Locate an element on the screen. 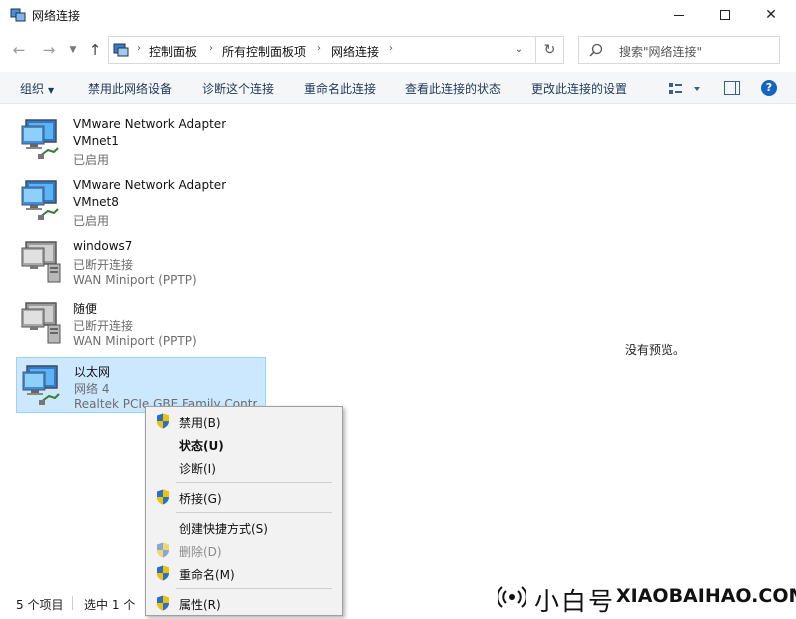 The height and width of the screenshot is (619, 796). watermark-brand-cn: 小白号 is located at coordinates (575, 601).